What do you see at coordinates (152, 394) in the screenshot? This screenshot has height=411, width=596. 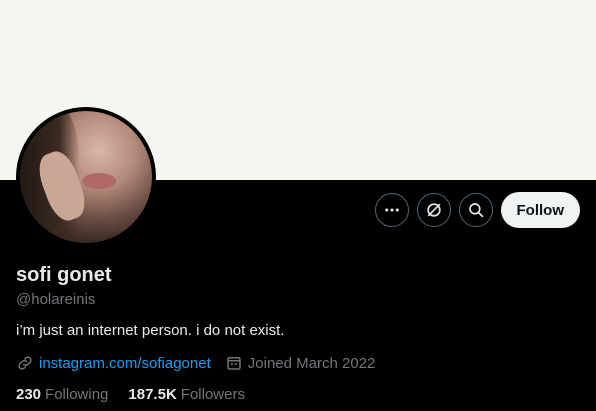 I see `followers-count: 187.5K` at bounding box center [152, 394].